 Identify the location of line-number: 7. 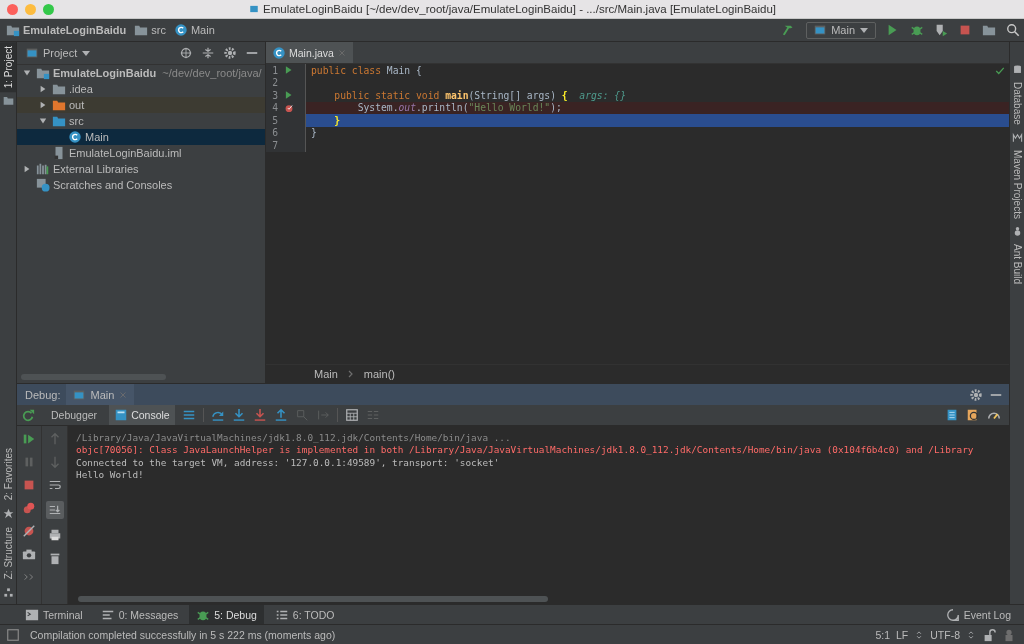
(274, 145).